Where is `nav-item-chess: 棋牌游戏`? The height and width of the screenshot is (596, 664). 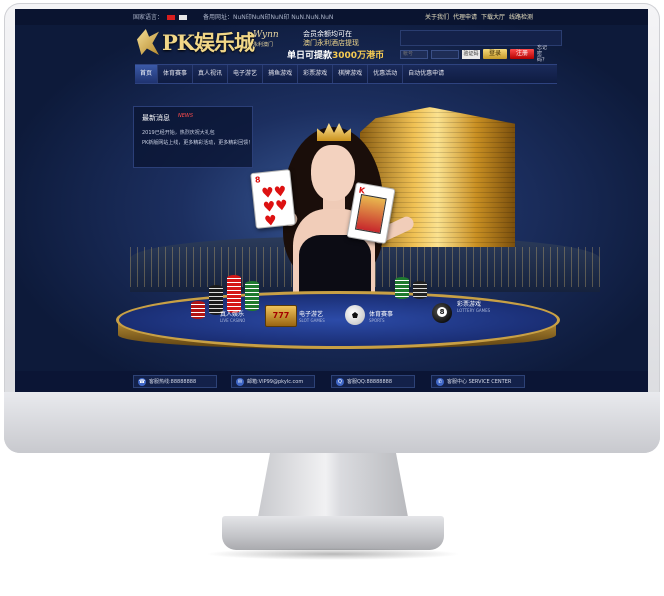 nav-item-chess: 棋牌游戏 is located at coordinates (350, 74).